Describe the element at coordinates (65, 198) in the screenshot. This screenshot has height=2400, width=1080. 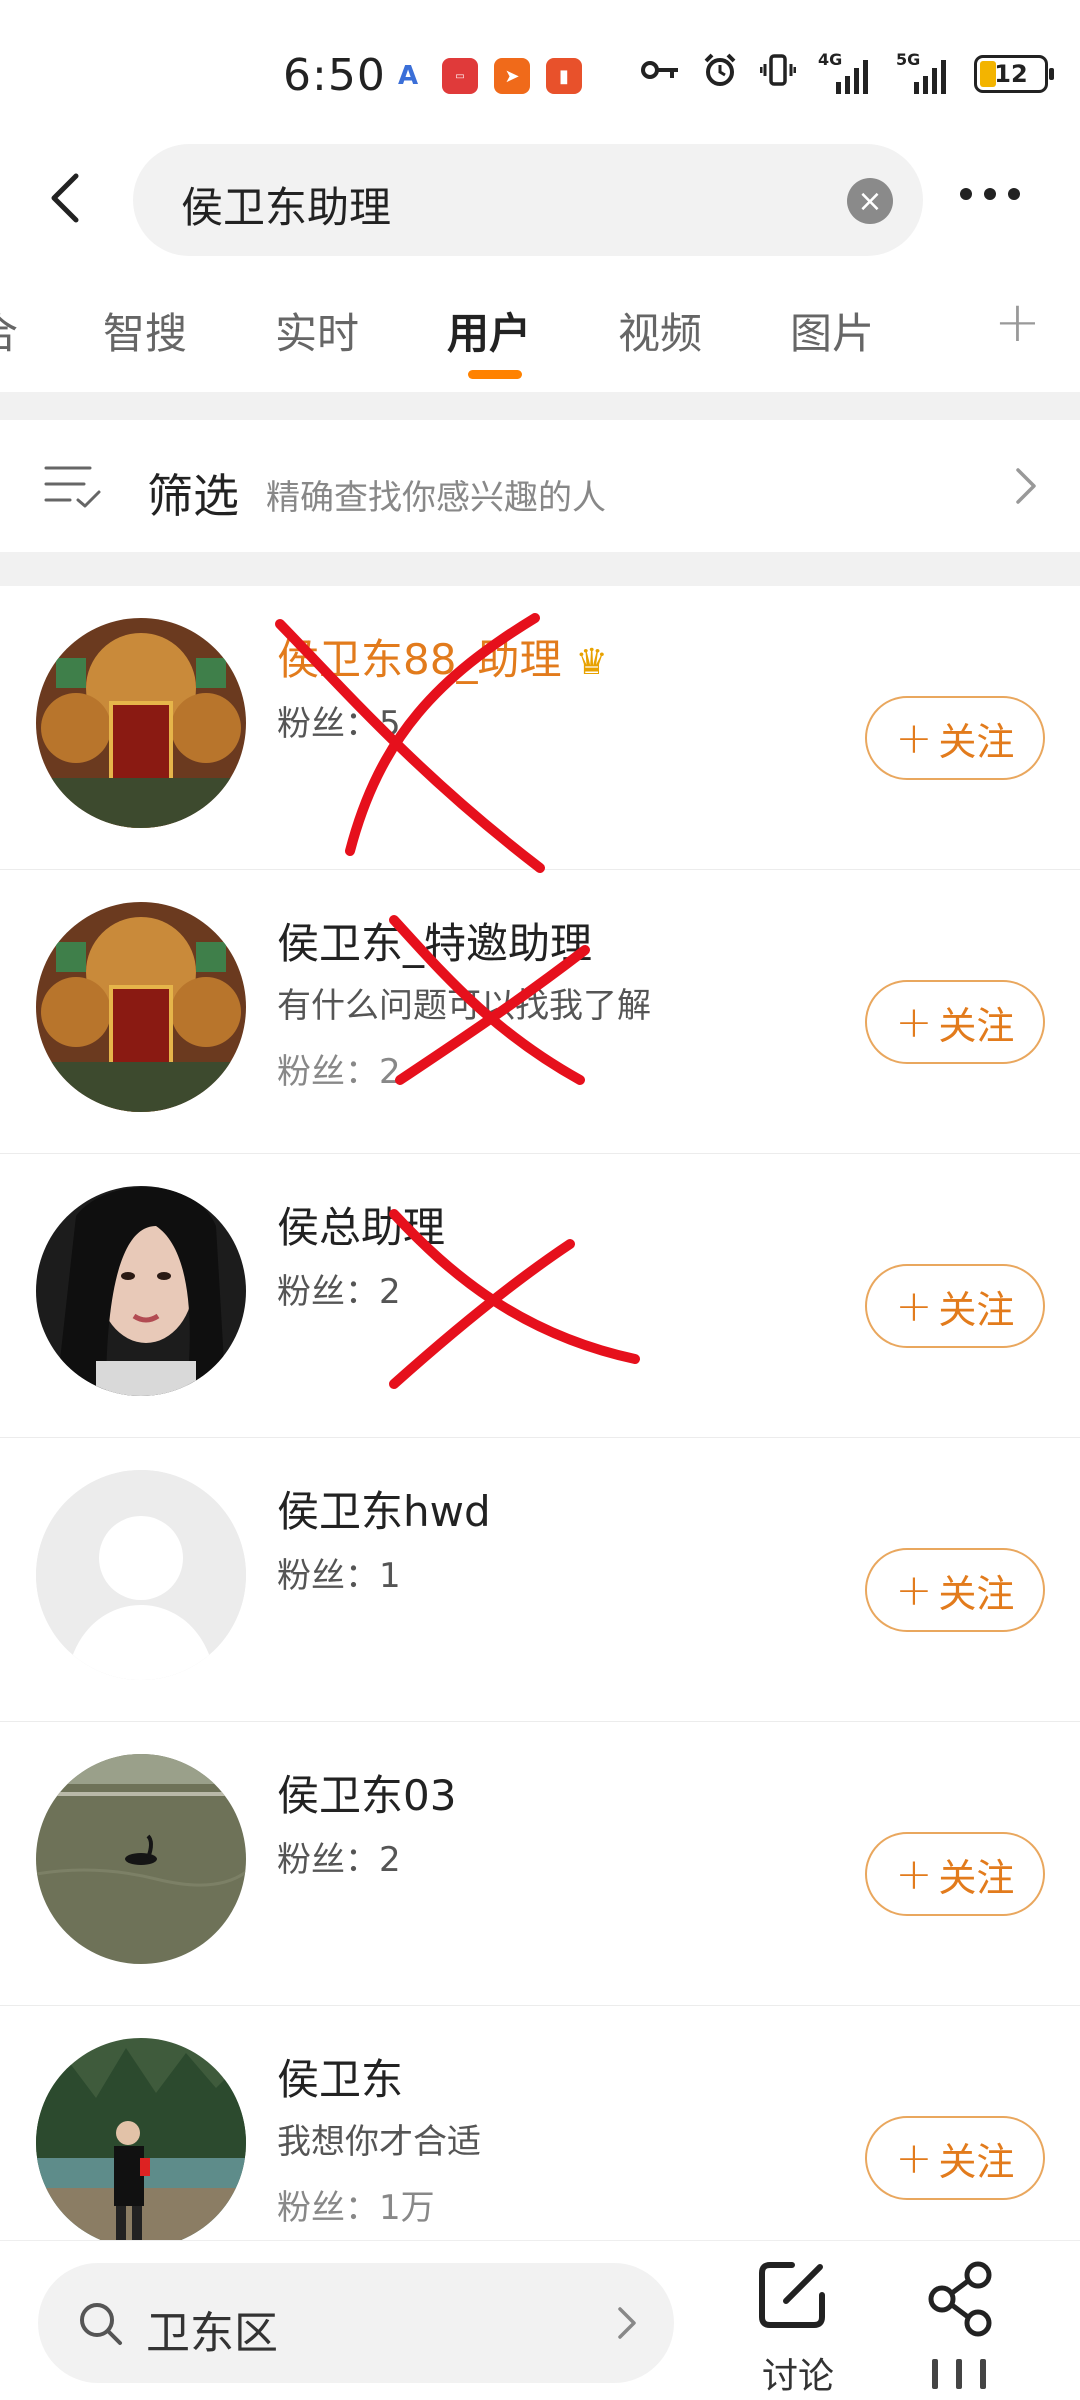
I see `chevron-left-icon` at that location.